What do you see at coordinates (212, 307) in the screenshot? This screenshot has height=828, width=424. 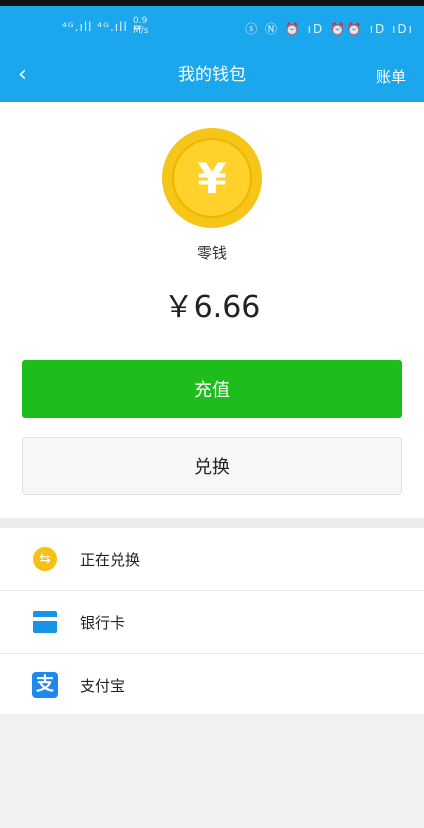 I see `balance-amount: ￥6.66` at bounding box center [212, 307].